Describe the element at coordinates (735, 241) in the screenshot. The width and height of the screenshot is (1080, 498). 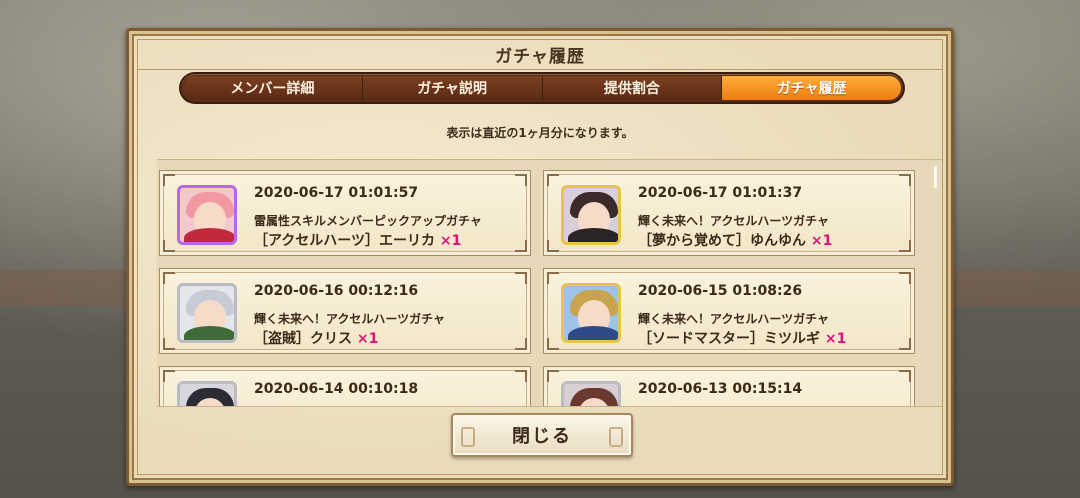
I see `member-name: ［夢から覚めて］ゆんゆん ×1` at that location.